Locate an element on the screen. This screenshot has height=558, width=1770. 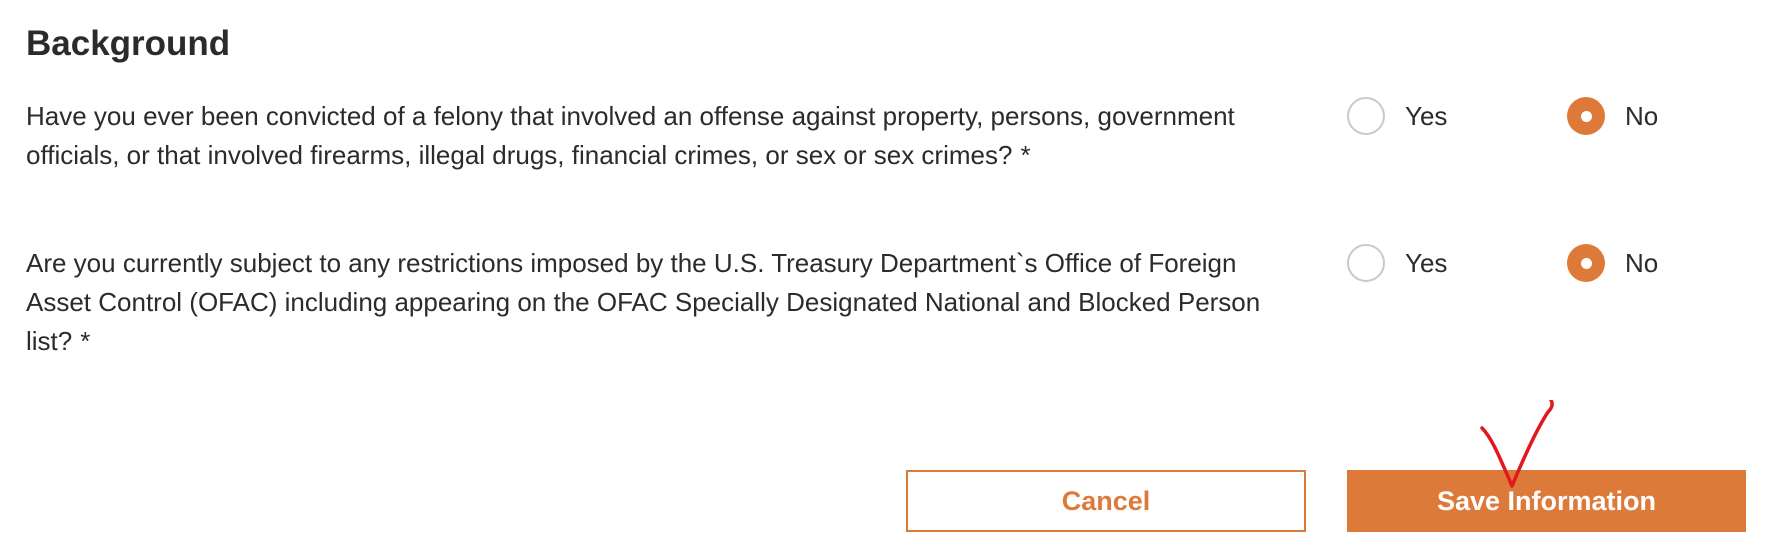
felony-no-radio: No is located at coordinates (1612, 116).